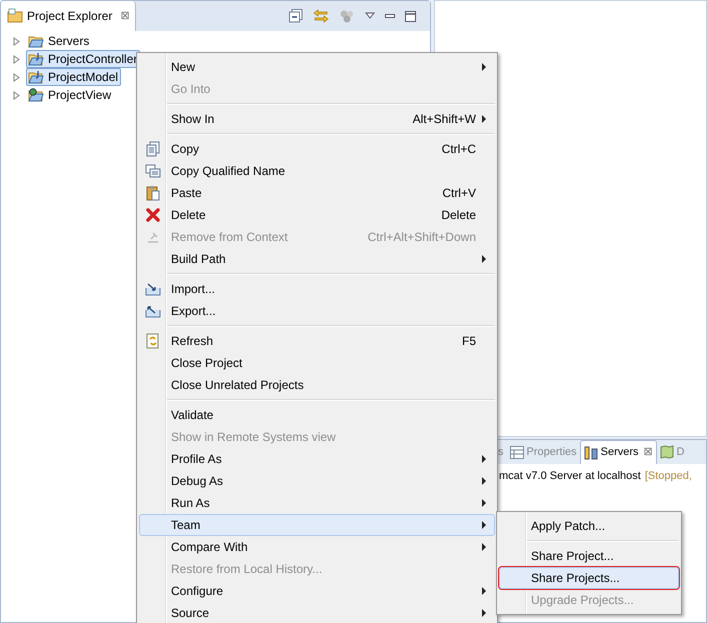  Describe the element at coordinates (317, 612) in the screenshot. I see `menu-item: Source` at that location.